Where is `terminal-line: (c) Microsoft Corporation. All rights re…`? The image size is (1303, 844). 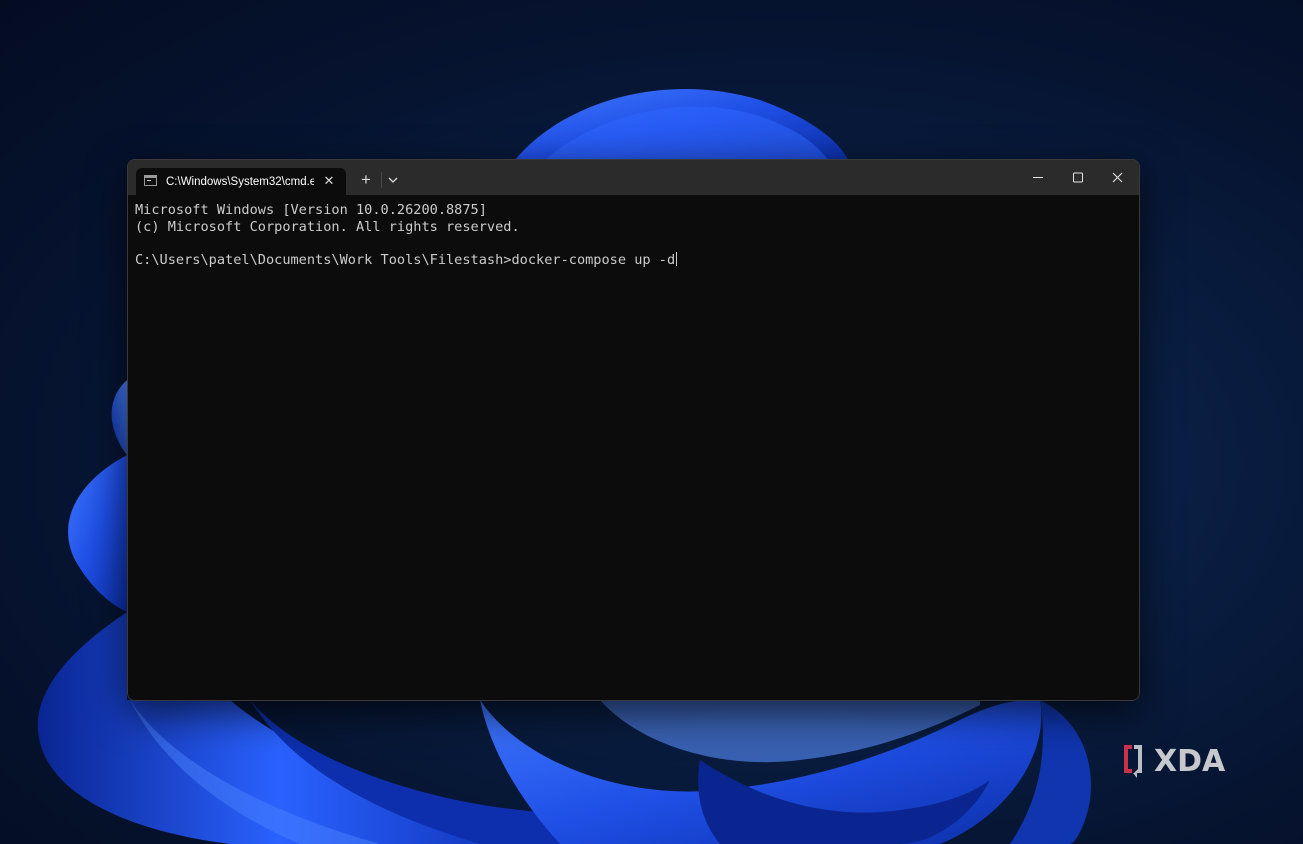 terminal-line: (c) Microsoft Corporation. All rights re… is located at coordinates (327, 226).